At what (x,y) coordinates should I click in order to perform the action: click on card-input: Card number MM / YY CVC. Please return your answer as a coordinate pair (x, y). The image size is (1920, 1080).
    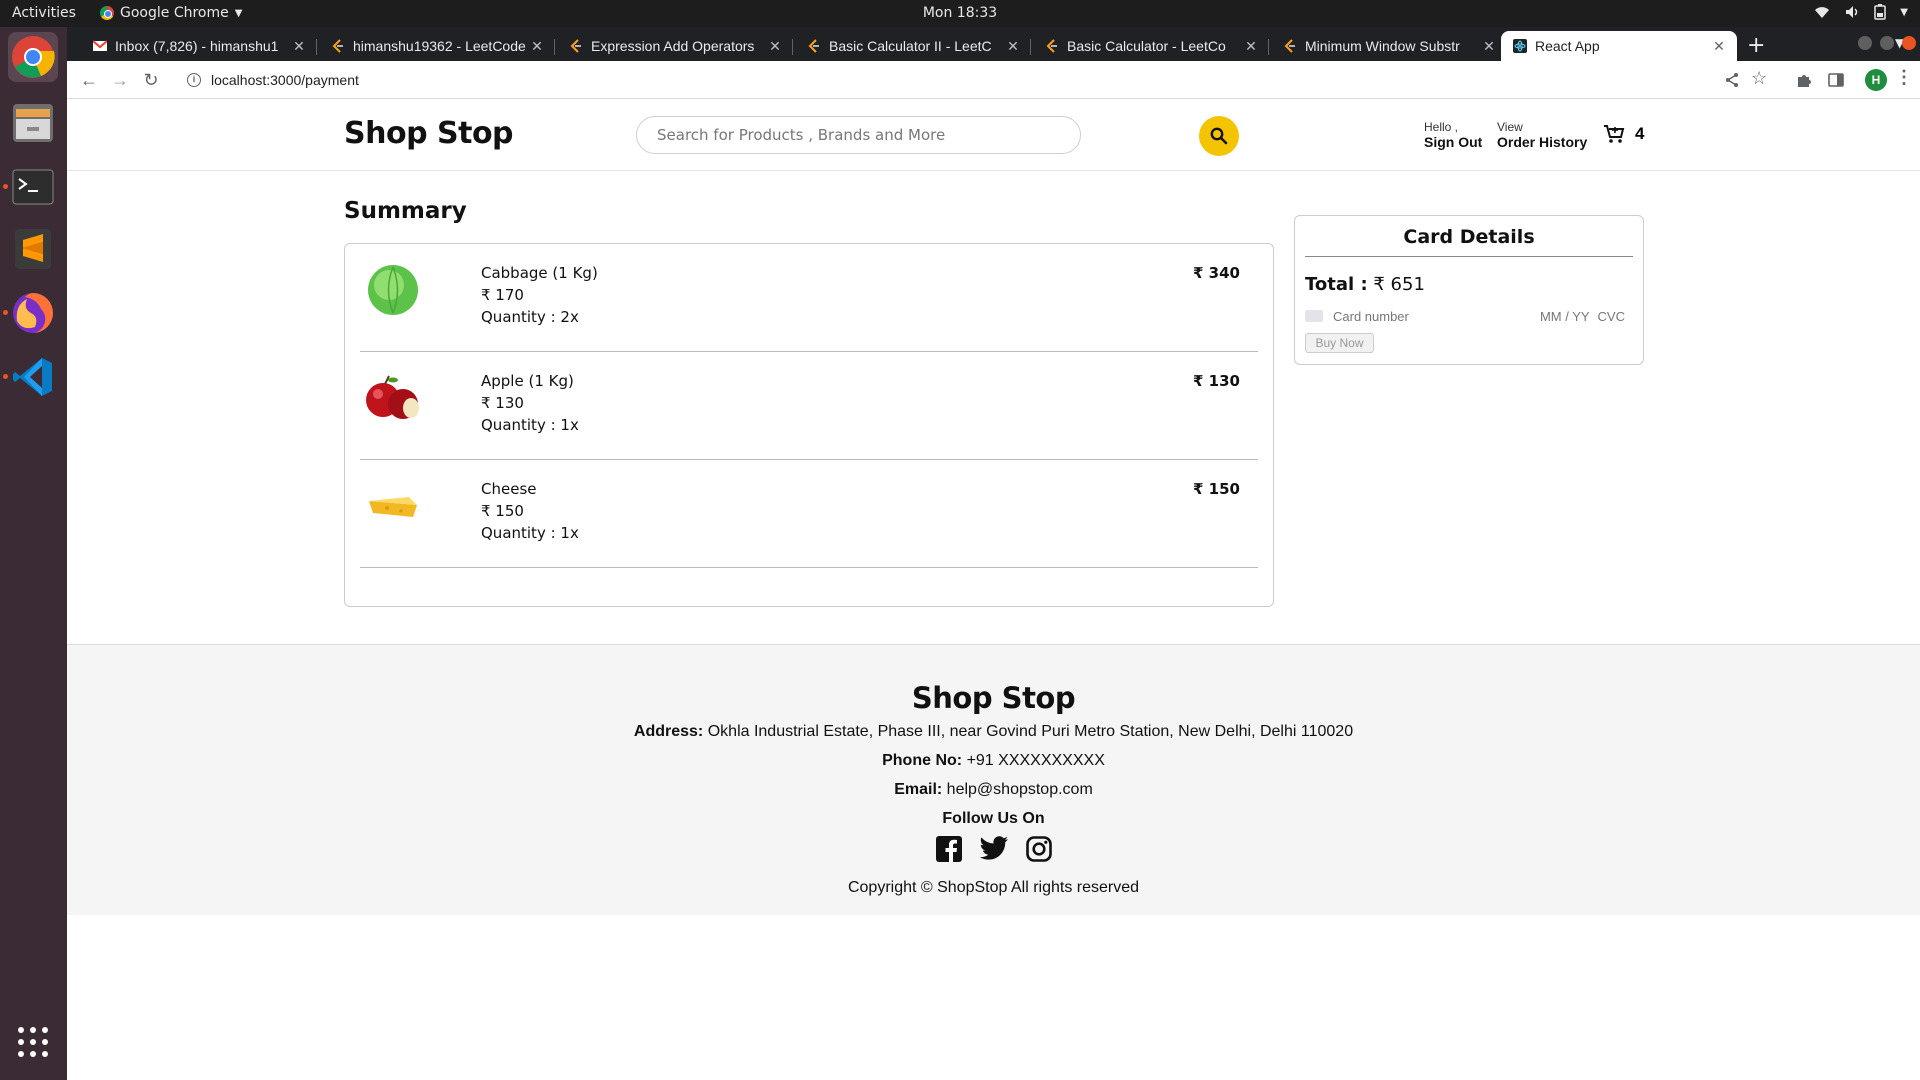
    Looking at the image, I should click on (1465, 316).